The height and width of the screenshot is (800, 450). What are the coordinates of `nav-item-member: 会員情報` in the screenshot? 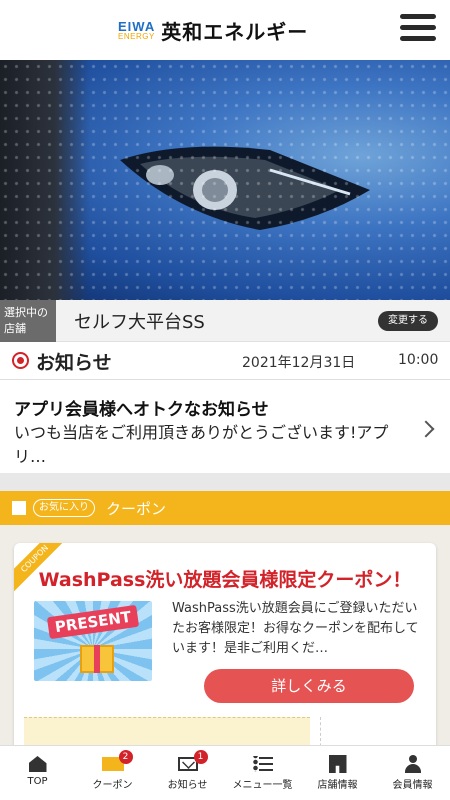 It's located at (412, 773).